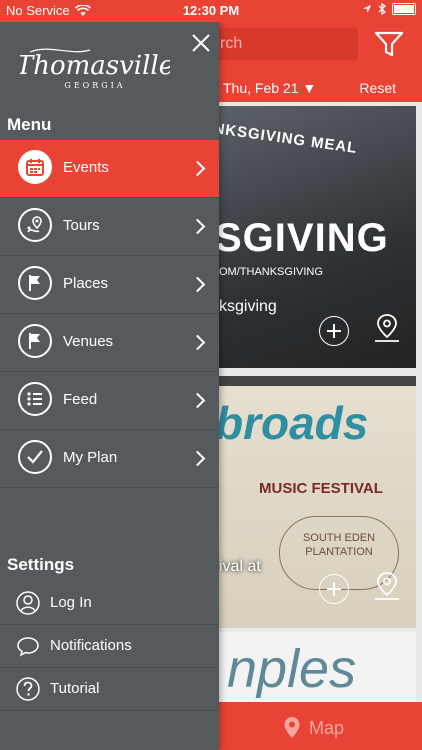  What do you see at coordinates (292, 727) in the screenshot?
I see `map-pin-icon` at bounding box center [292, 727].